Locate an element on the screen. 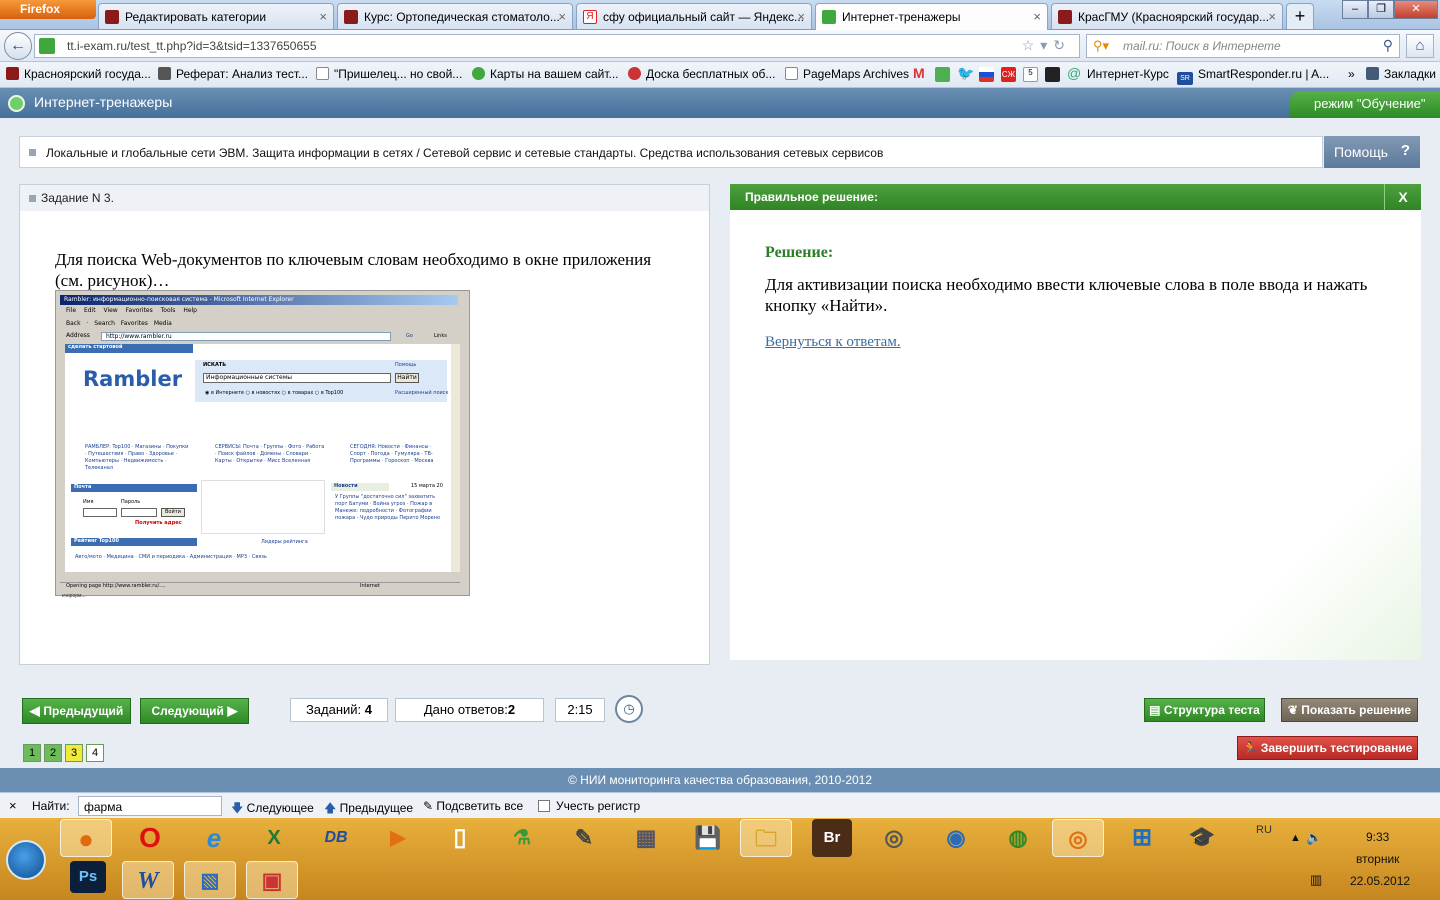 This screenshot has height=900, width=1440. db-icon: DB is located at coordinates (336, 838).